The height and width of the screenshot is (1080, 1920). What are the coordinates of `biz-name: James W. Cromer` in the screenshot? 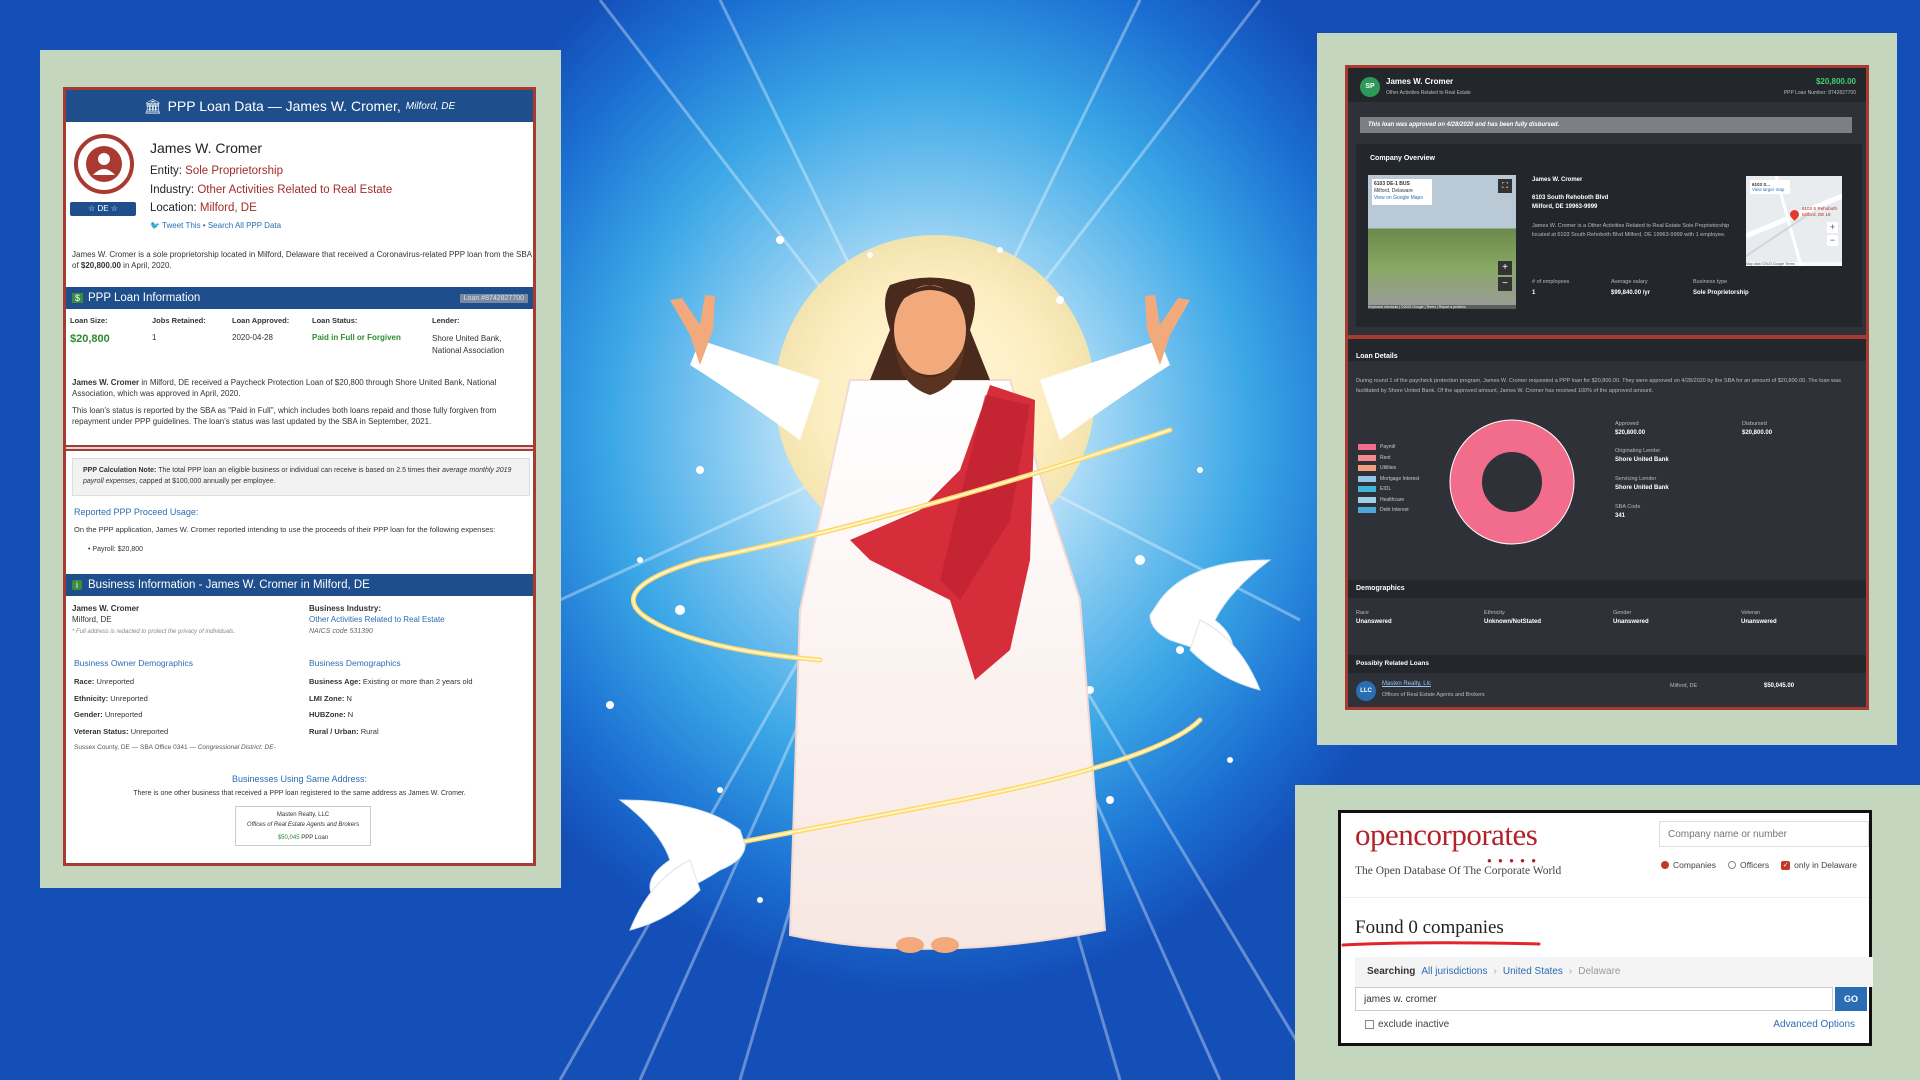 It's located at (106, 608).